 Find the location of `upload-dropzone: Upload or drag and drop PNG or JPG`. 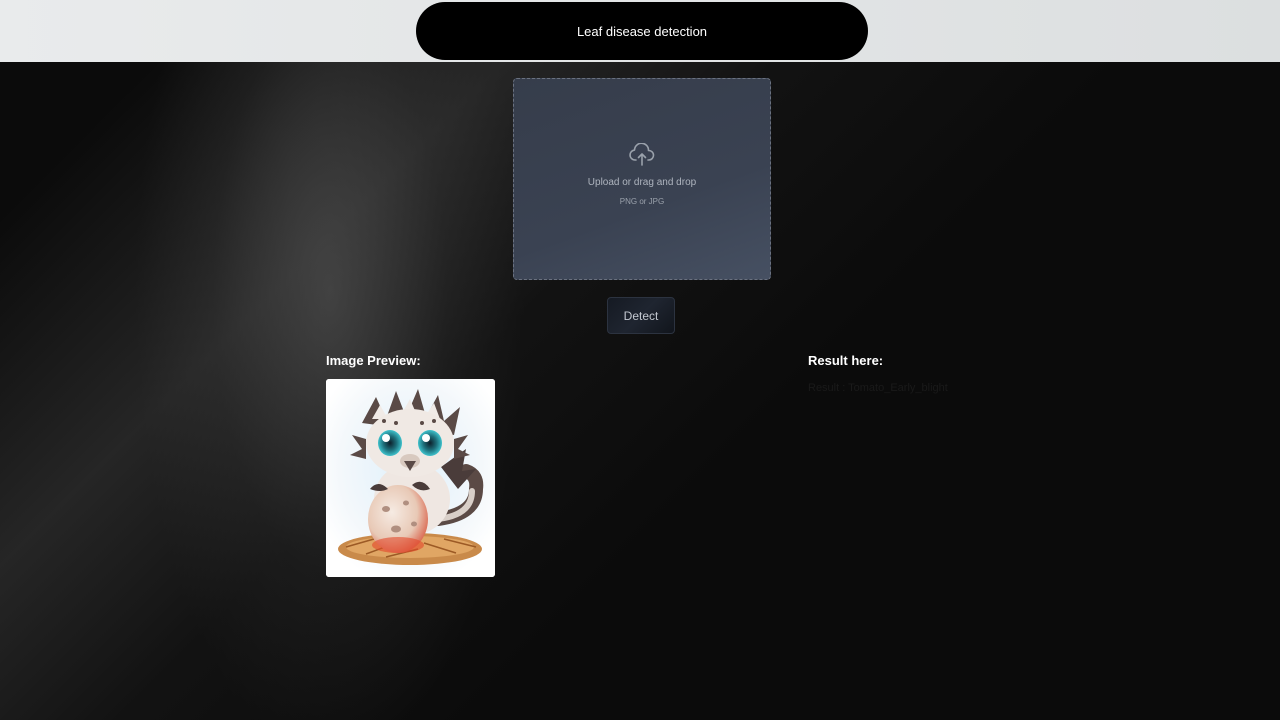

upload-dropzone: Upload or drag and drop PNG or JPG is located at coordinates (642, 179).